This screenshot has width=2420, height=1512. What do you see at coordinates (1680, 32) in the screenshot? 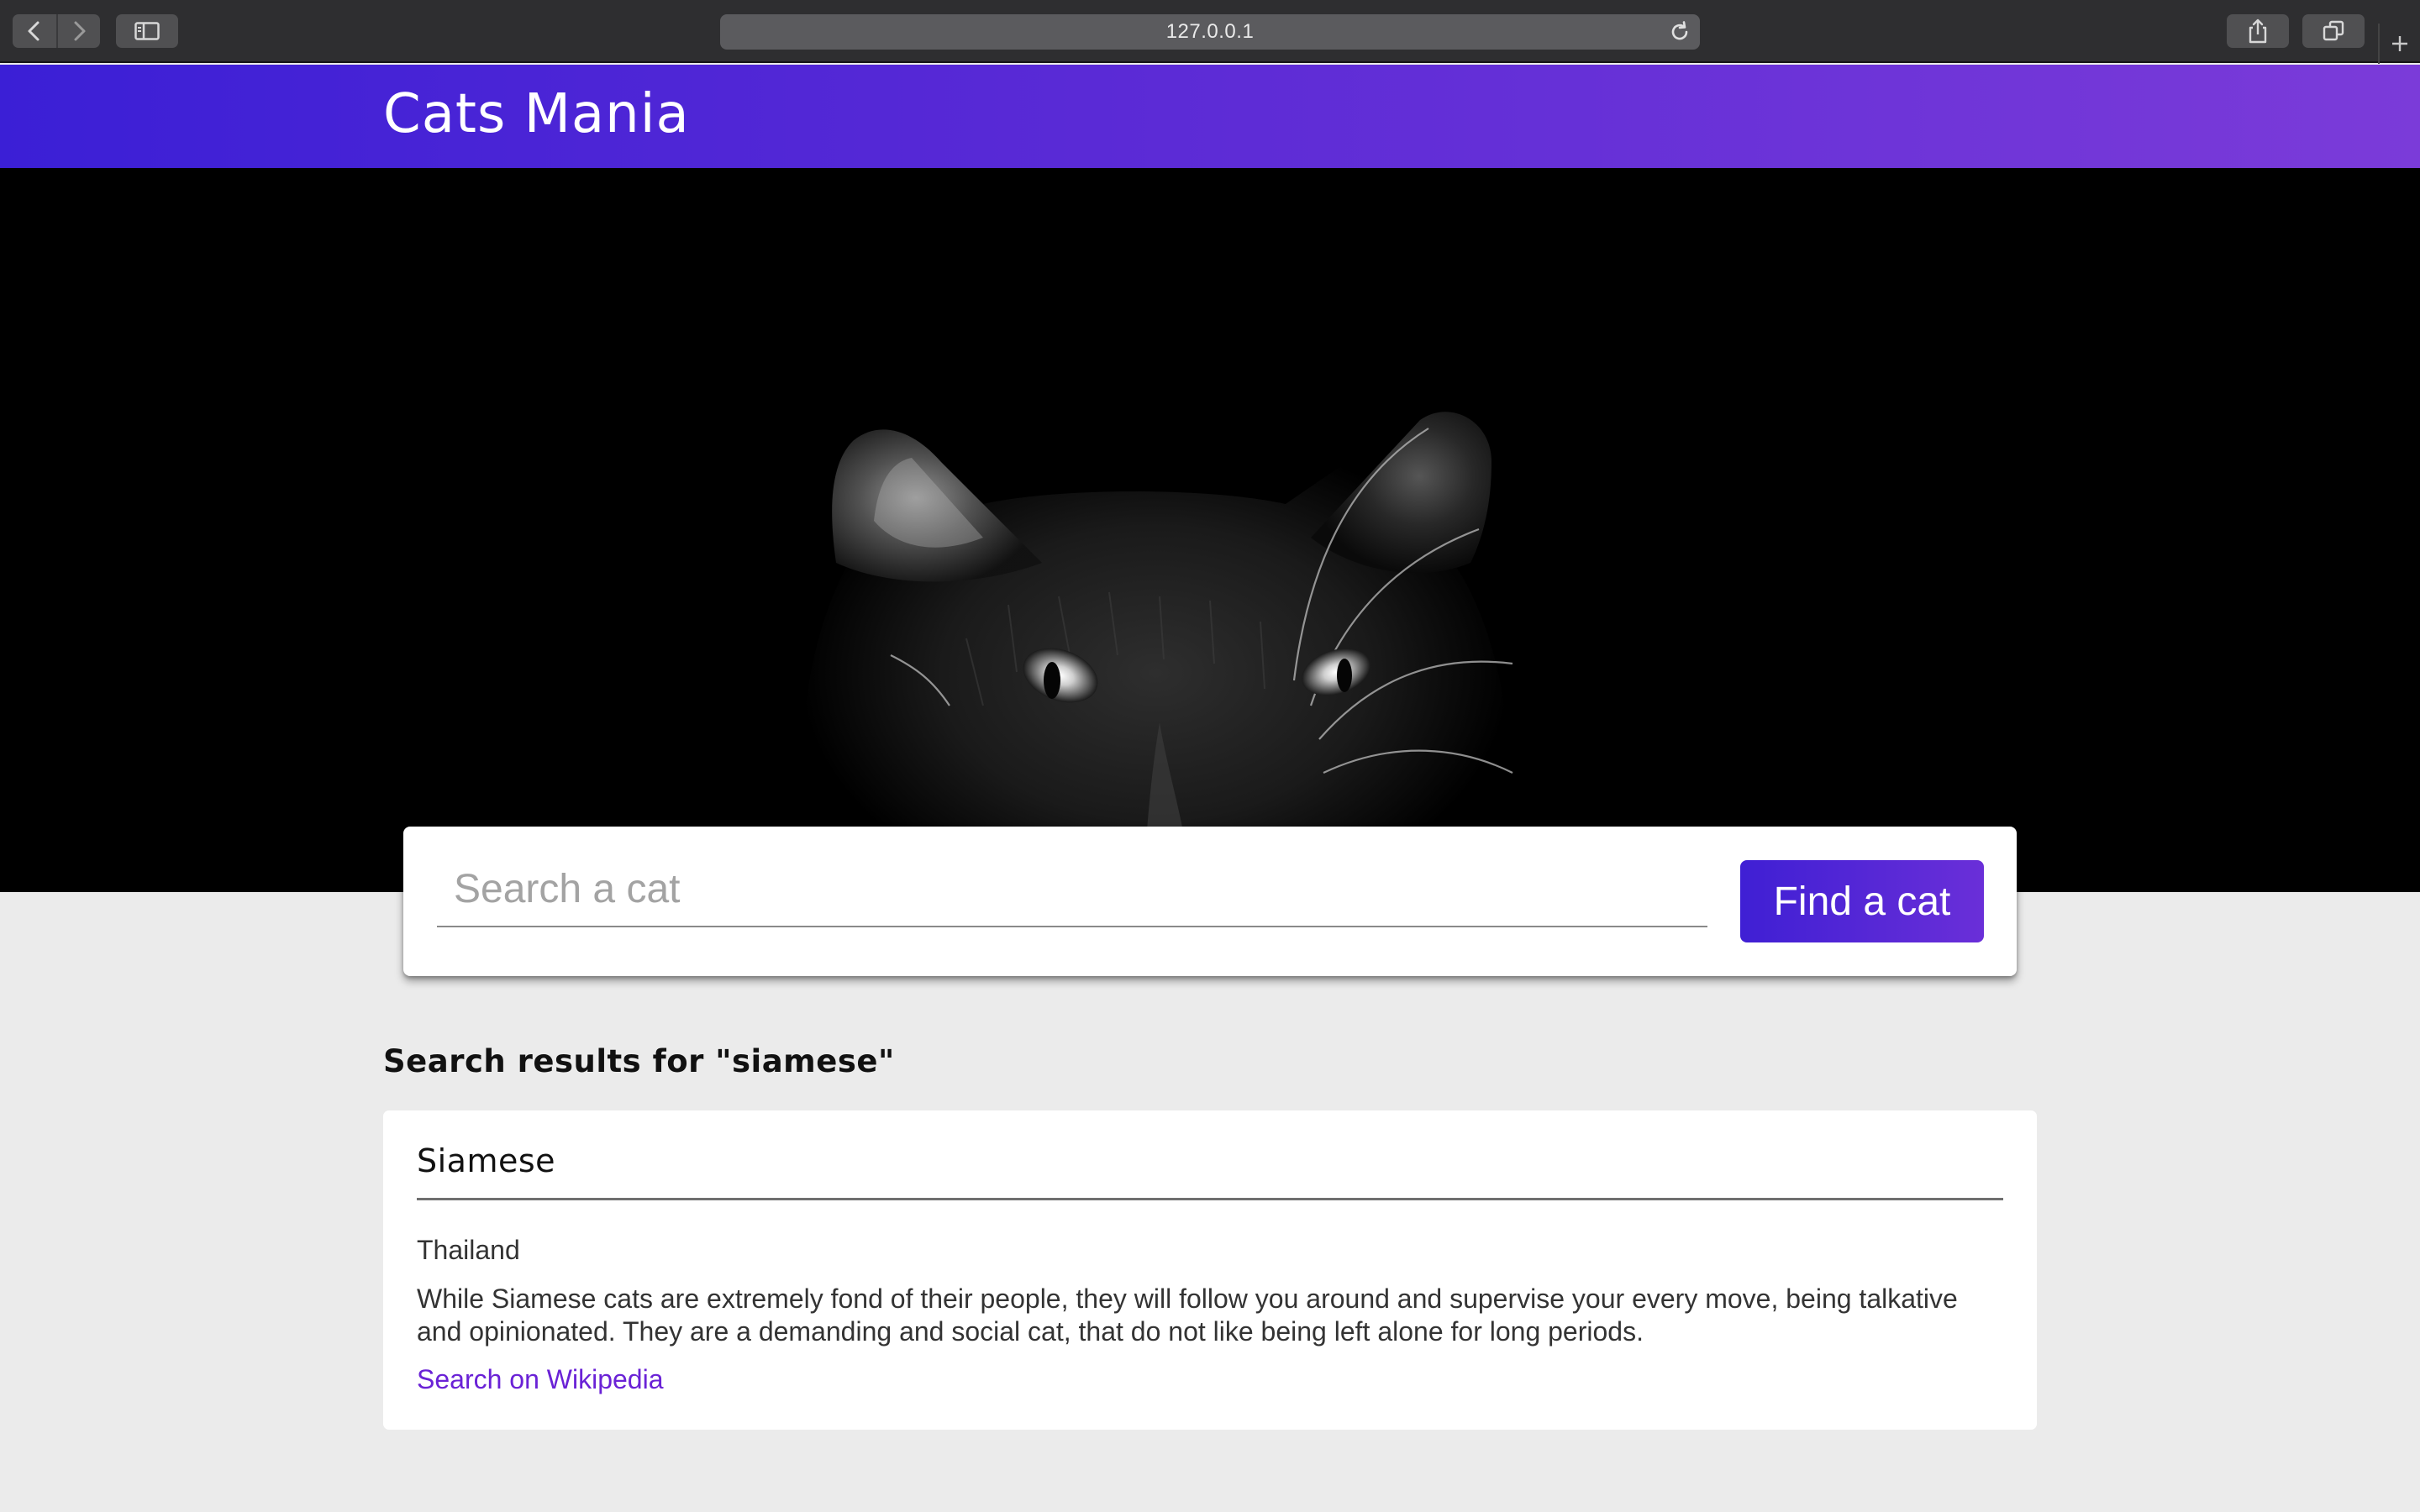
I see `reload-icon` at bounding box center [1680, 32].